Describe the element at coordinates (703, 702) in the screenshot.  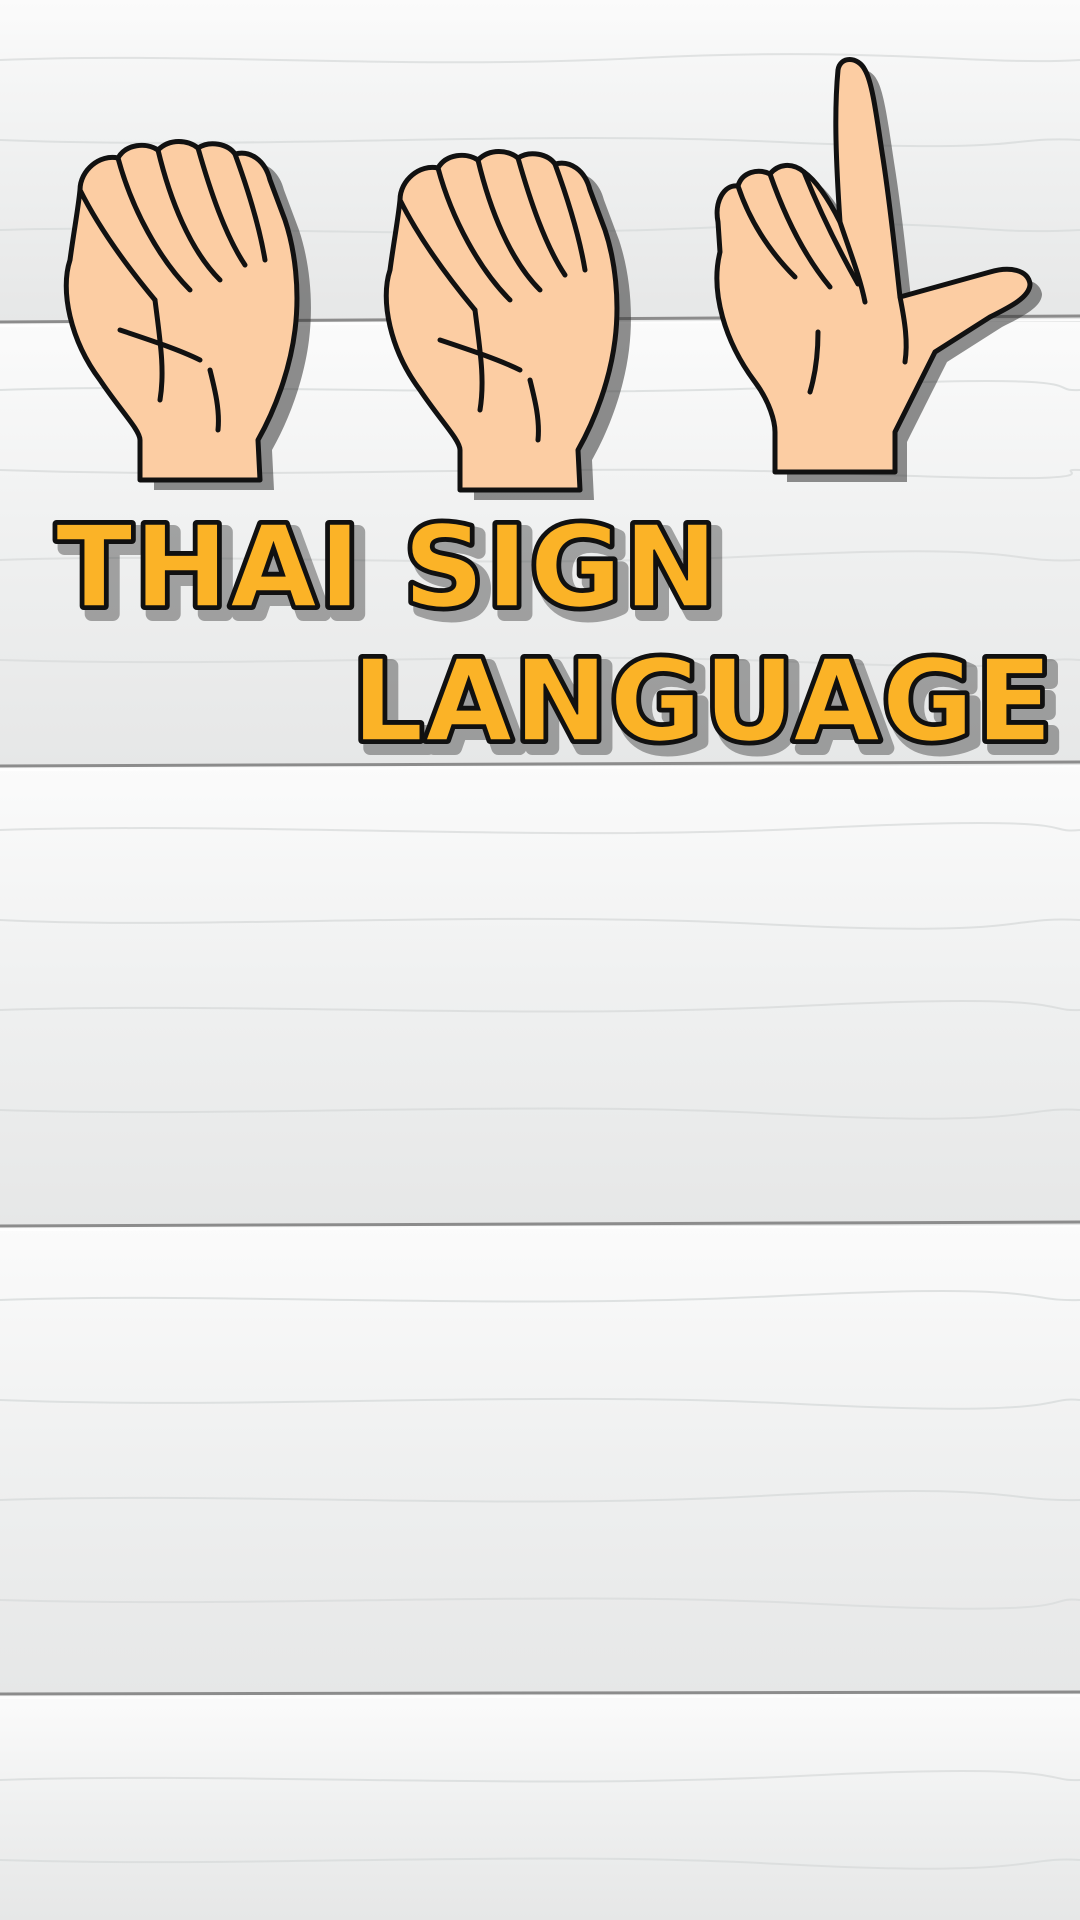
I see `svg-text: LANGUAGE` at that location.